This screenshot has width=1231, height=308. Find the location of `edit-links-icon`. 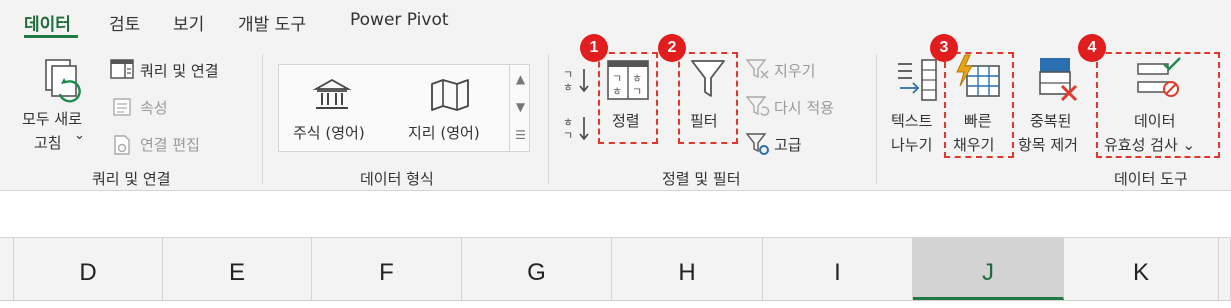

edit-links-icon is located at coordinates (122, 145).